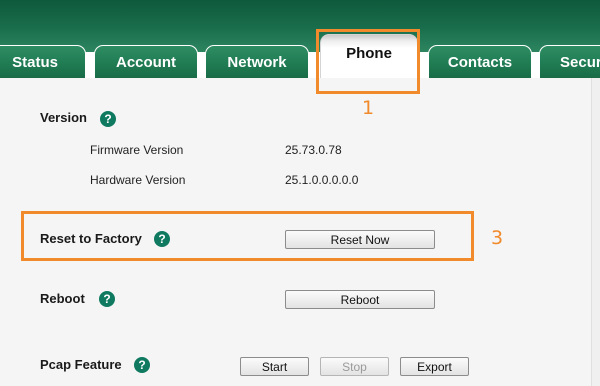 Image resolution: width=600 pixels, height=386 pixels. I want to click on scrollbar, so click(595, 232).